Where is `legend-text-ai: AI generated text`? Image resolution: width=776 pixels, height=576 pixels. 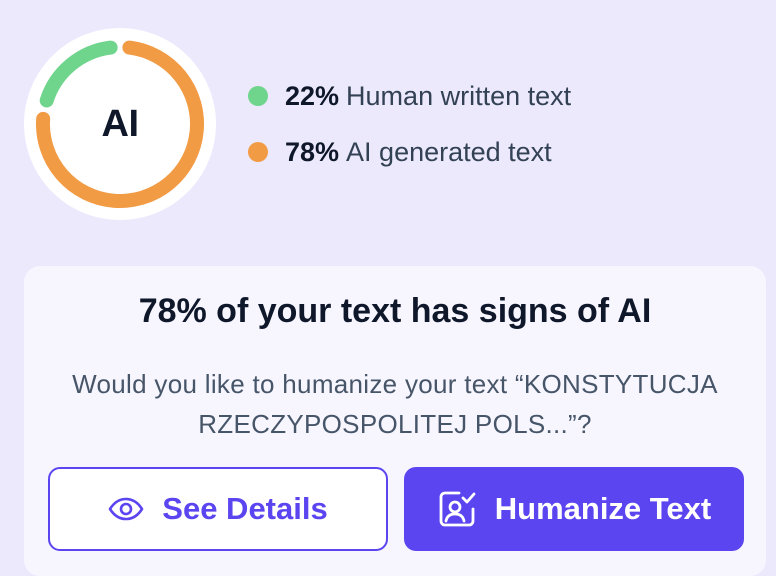
legend-text-ai: AI generated text is located at coordinates (449, 151).